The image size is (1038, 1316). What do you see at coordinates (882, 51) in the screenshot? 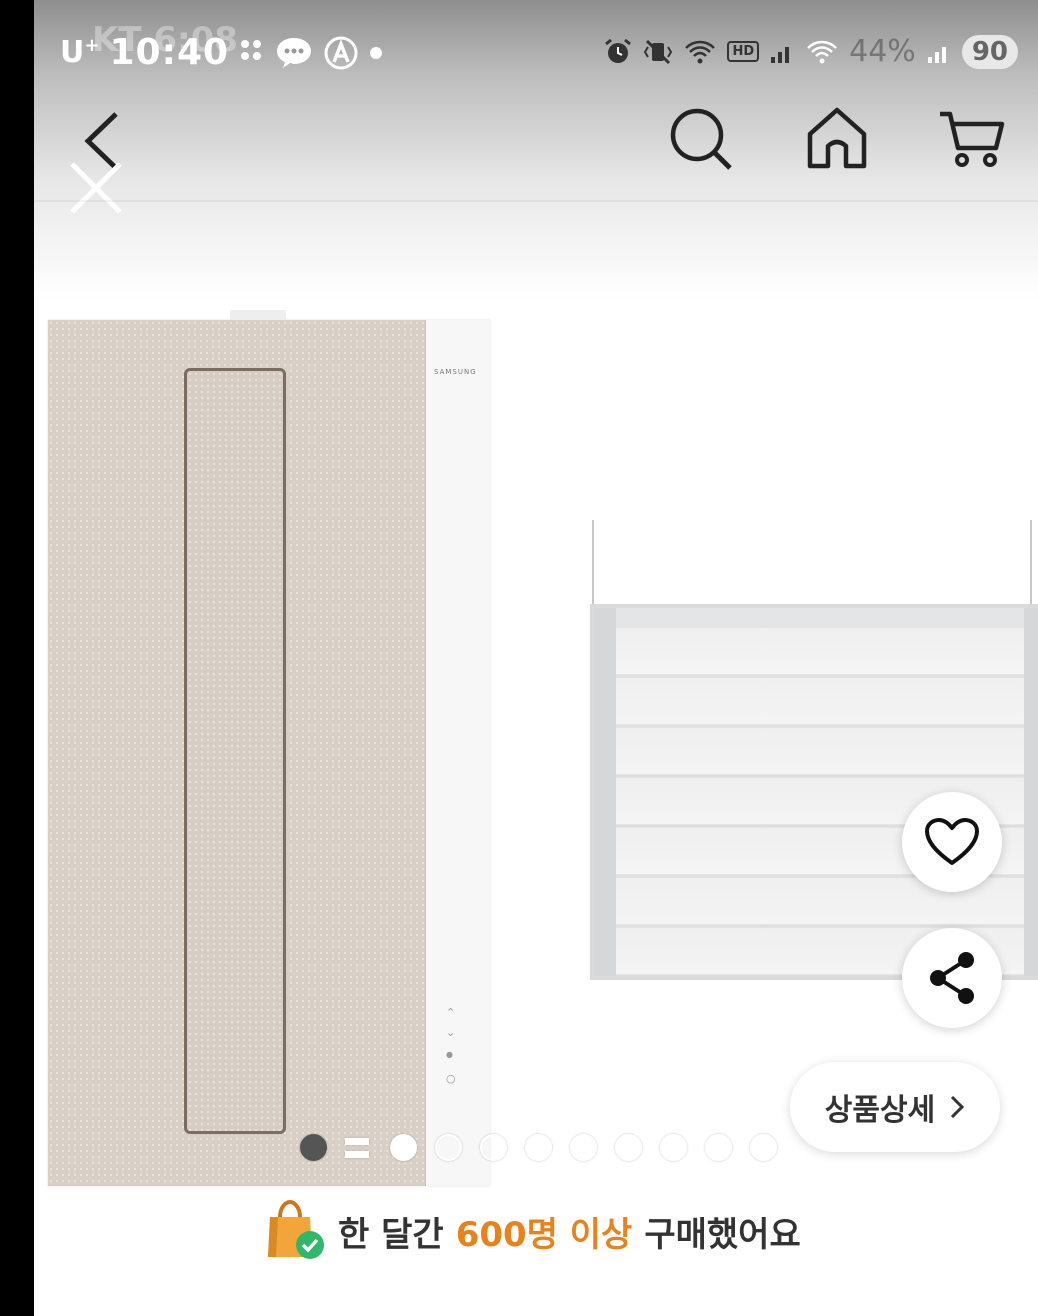
I see `ghost-battery: 44%` at bounding box center [882, 51].